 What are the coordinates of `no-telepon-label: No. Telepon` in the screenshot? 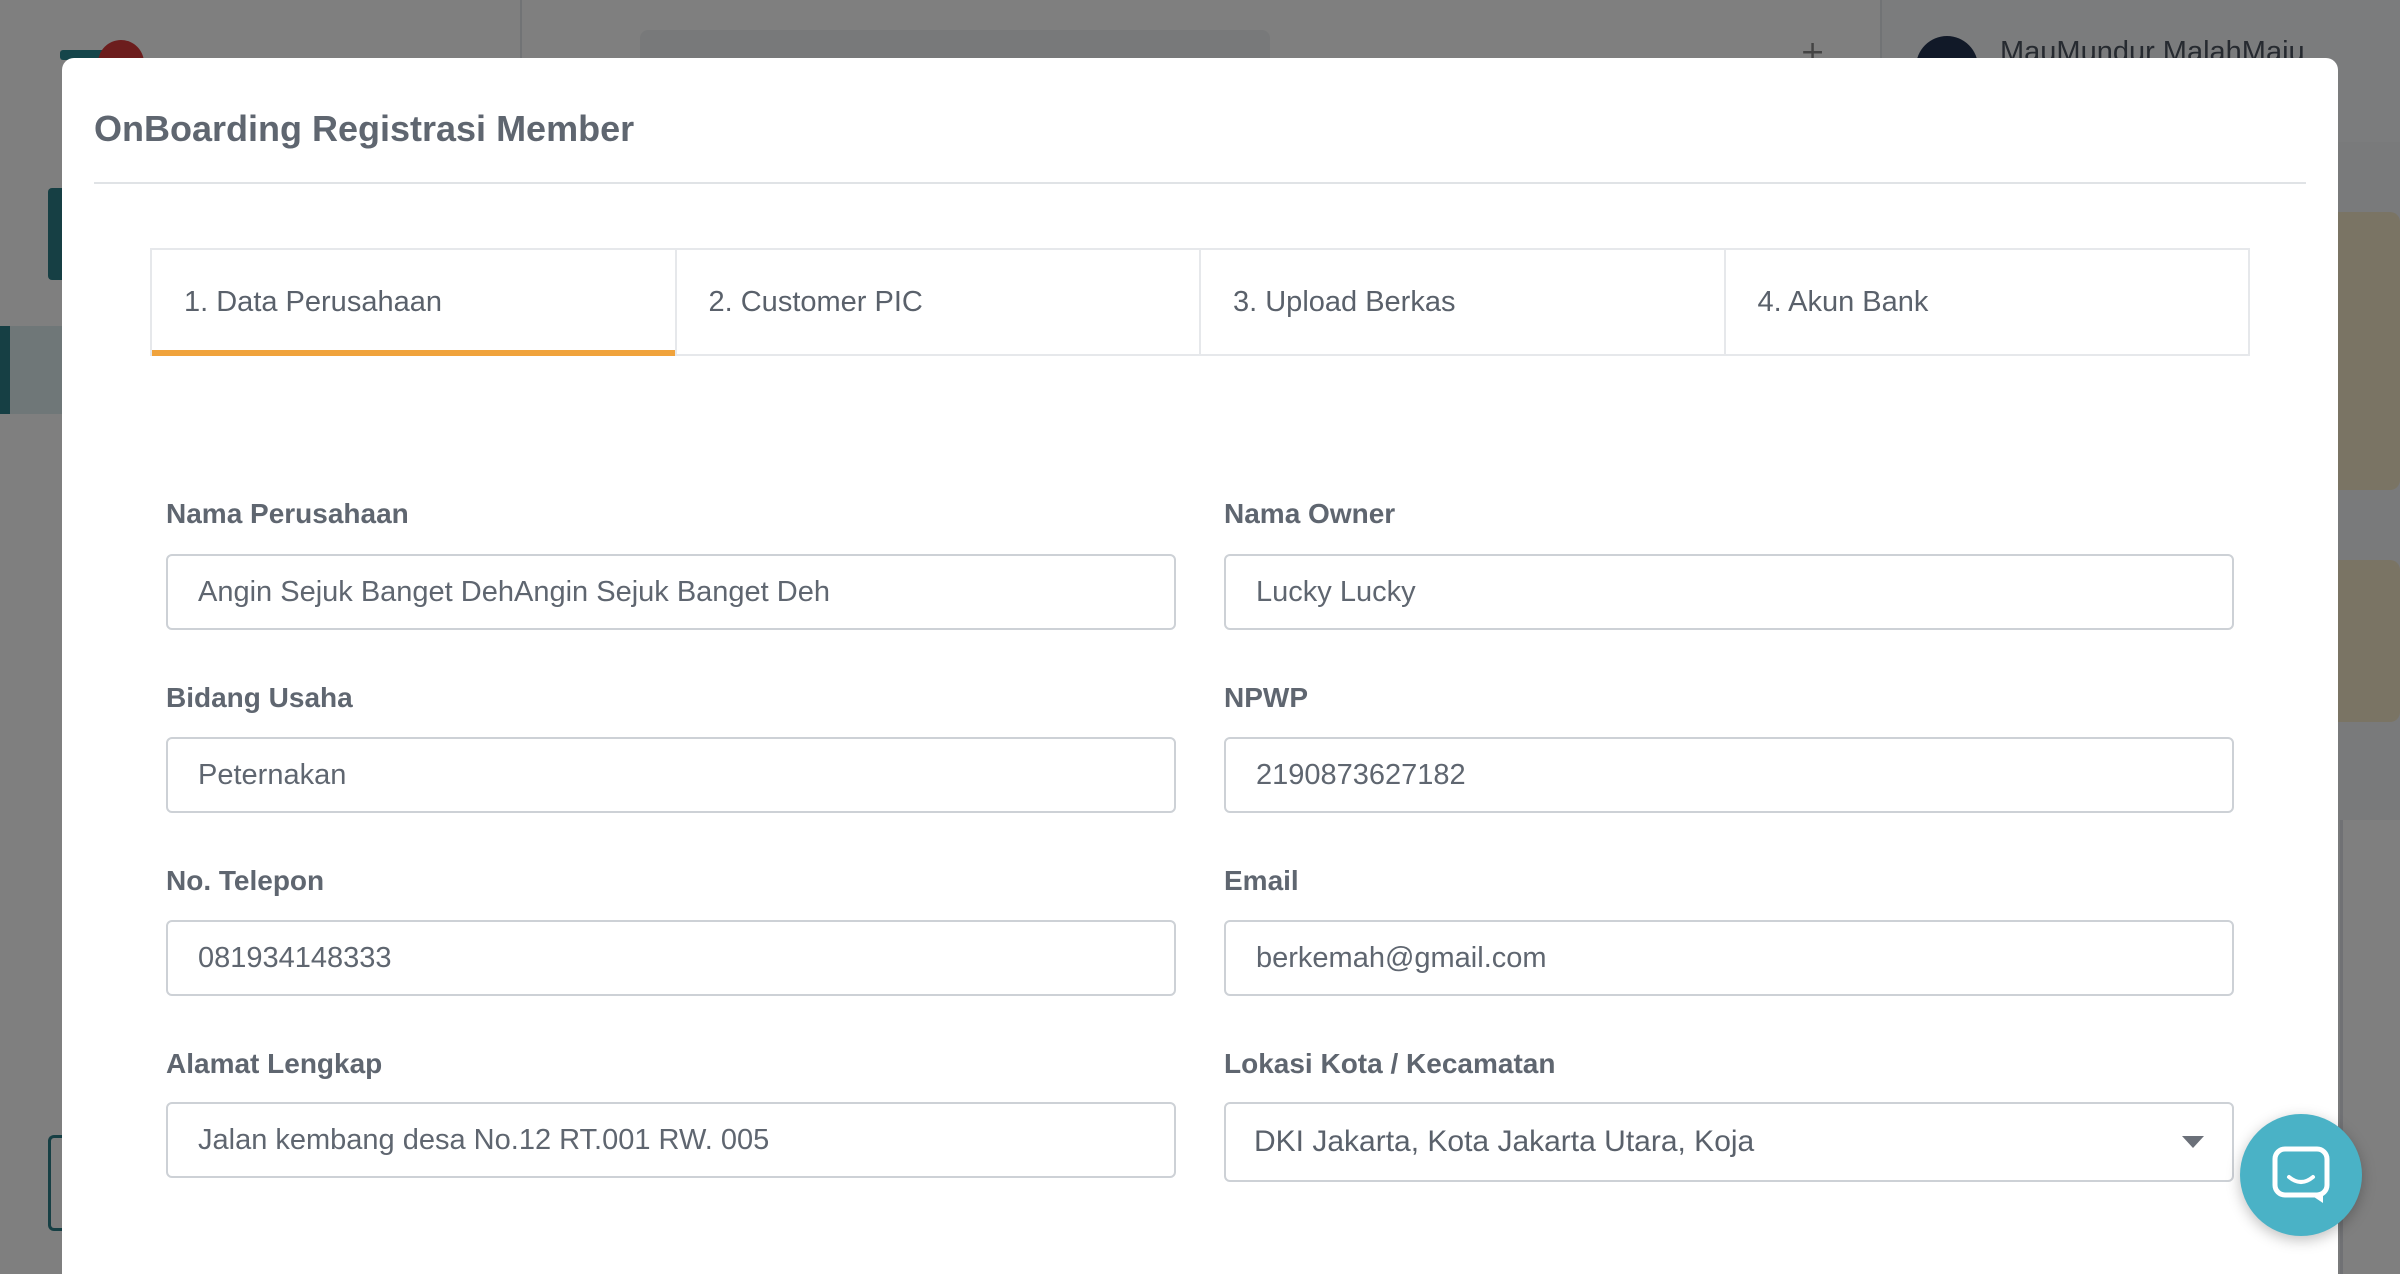 It's located at (245, 880).